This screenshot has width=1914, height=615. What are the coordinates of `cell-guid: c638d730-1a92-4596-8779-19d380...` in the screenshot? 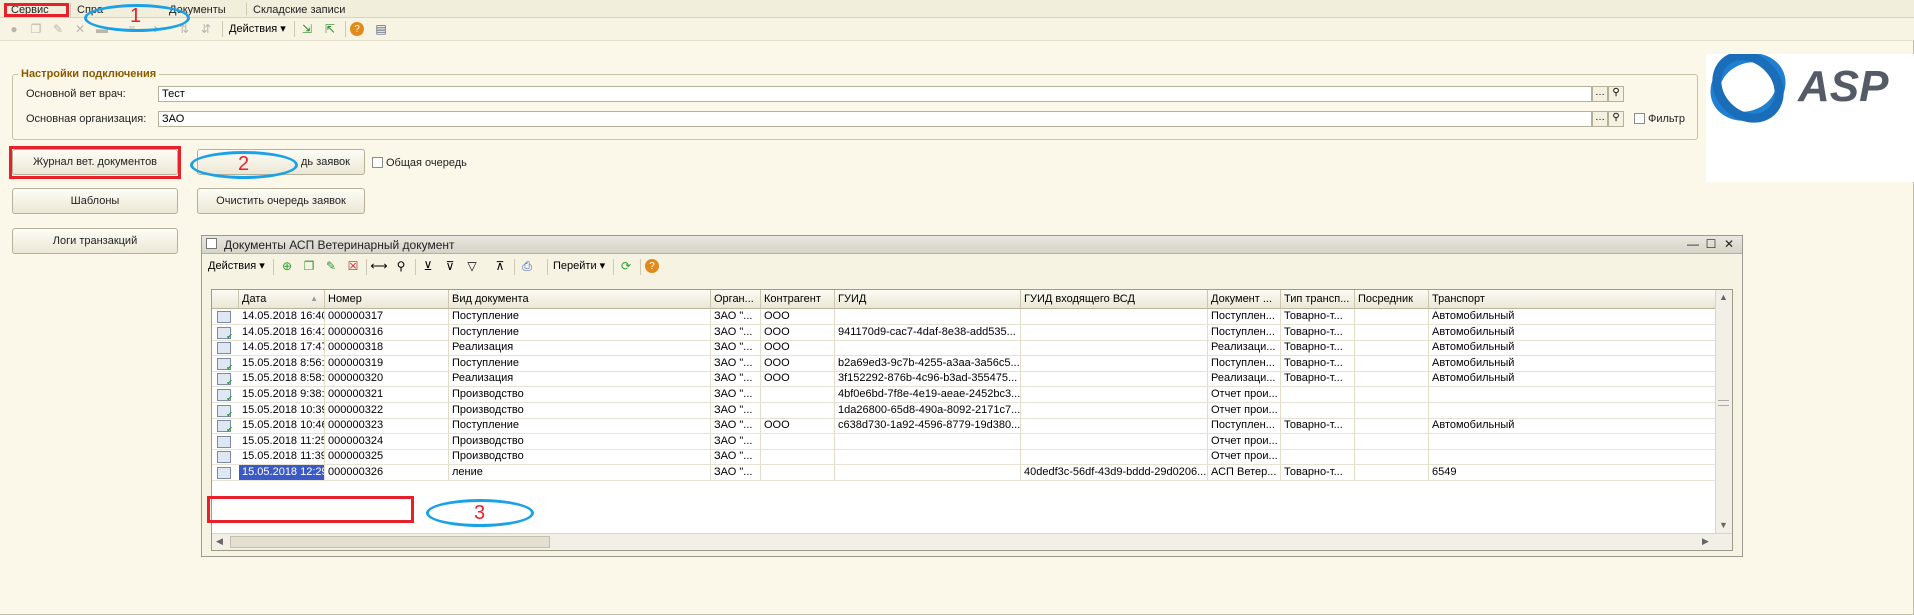 It's located at (928, 426).